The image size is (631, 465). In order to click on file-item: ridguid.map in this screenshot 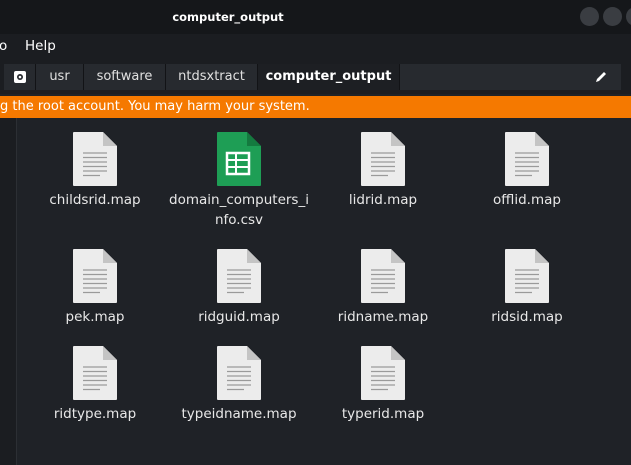, I will do `click(239, 287)`.